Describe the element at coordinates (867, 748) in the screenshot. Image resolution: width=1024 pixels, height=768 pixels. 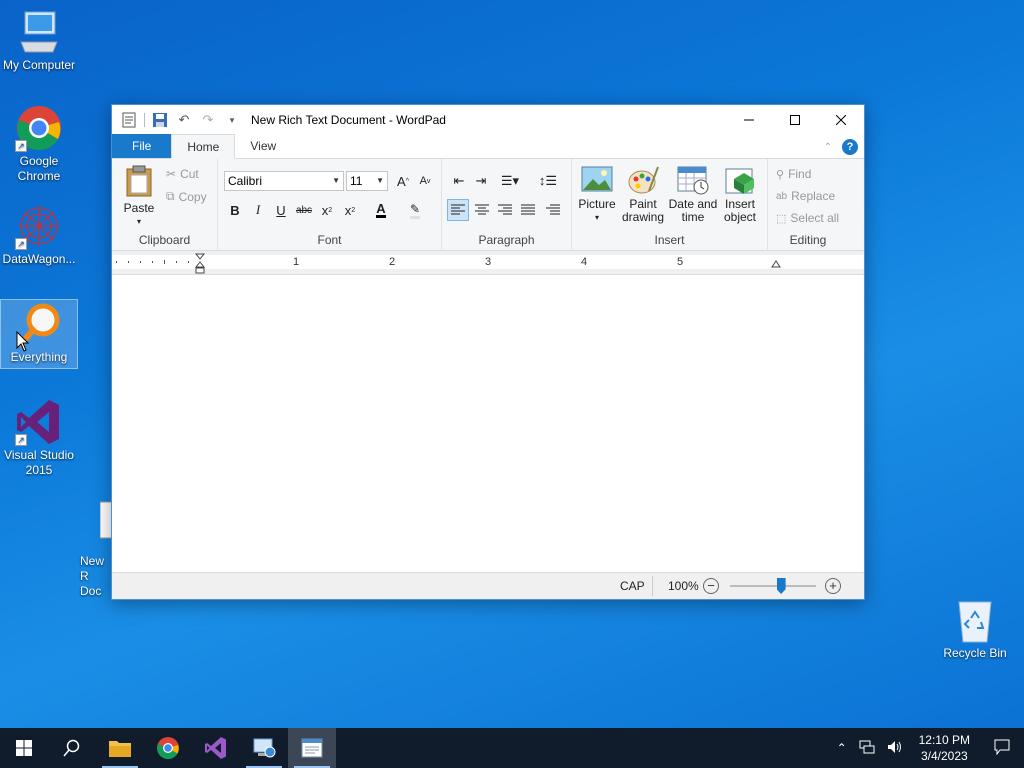
I see `network-icon` at that location.